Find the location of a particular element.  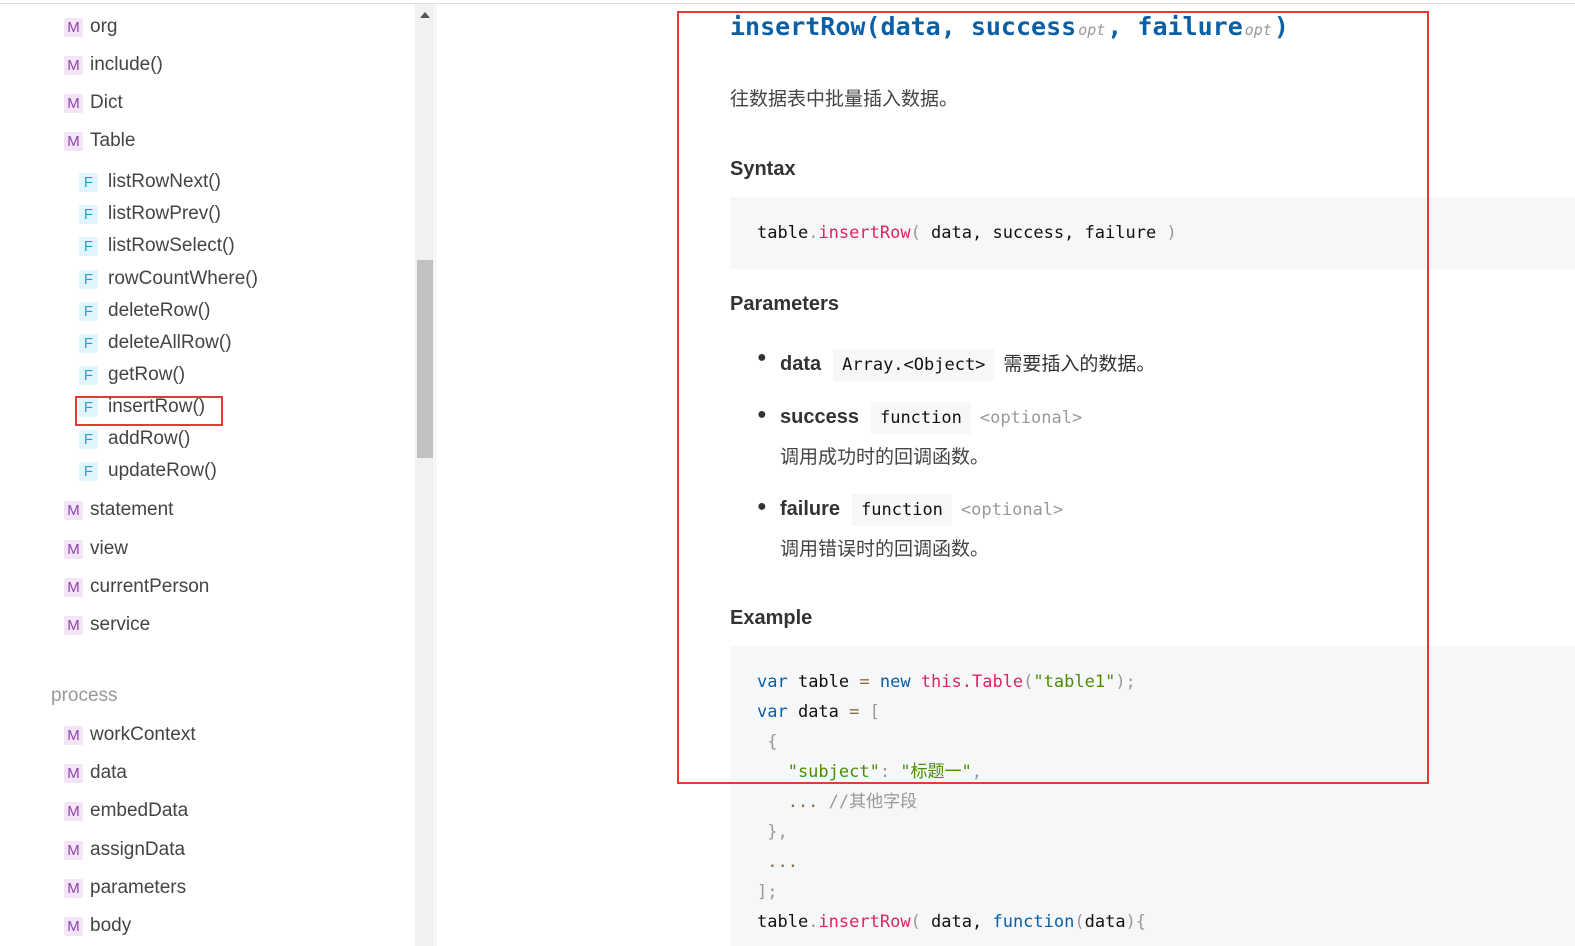

code-token: this.Table is located at coordinates (972, 682).